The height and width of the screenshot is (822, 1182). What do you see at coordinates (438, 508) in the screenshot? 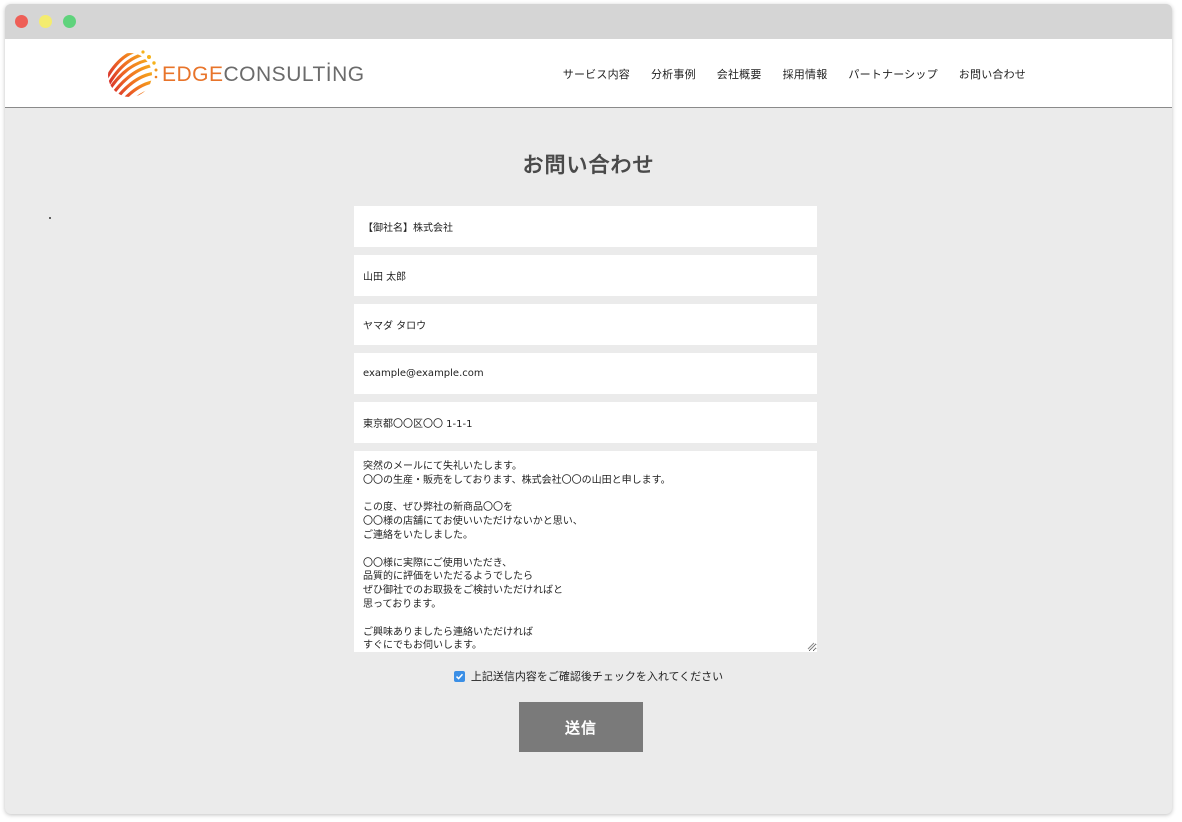
I see `message-line: この度、ぜひ弊社の新商品〇〇を` at bounding box center [438, 508].